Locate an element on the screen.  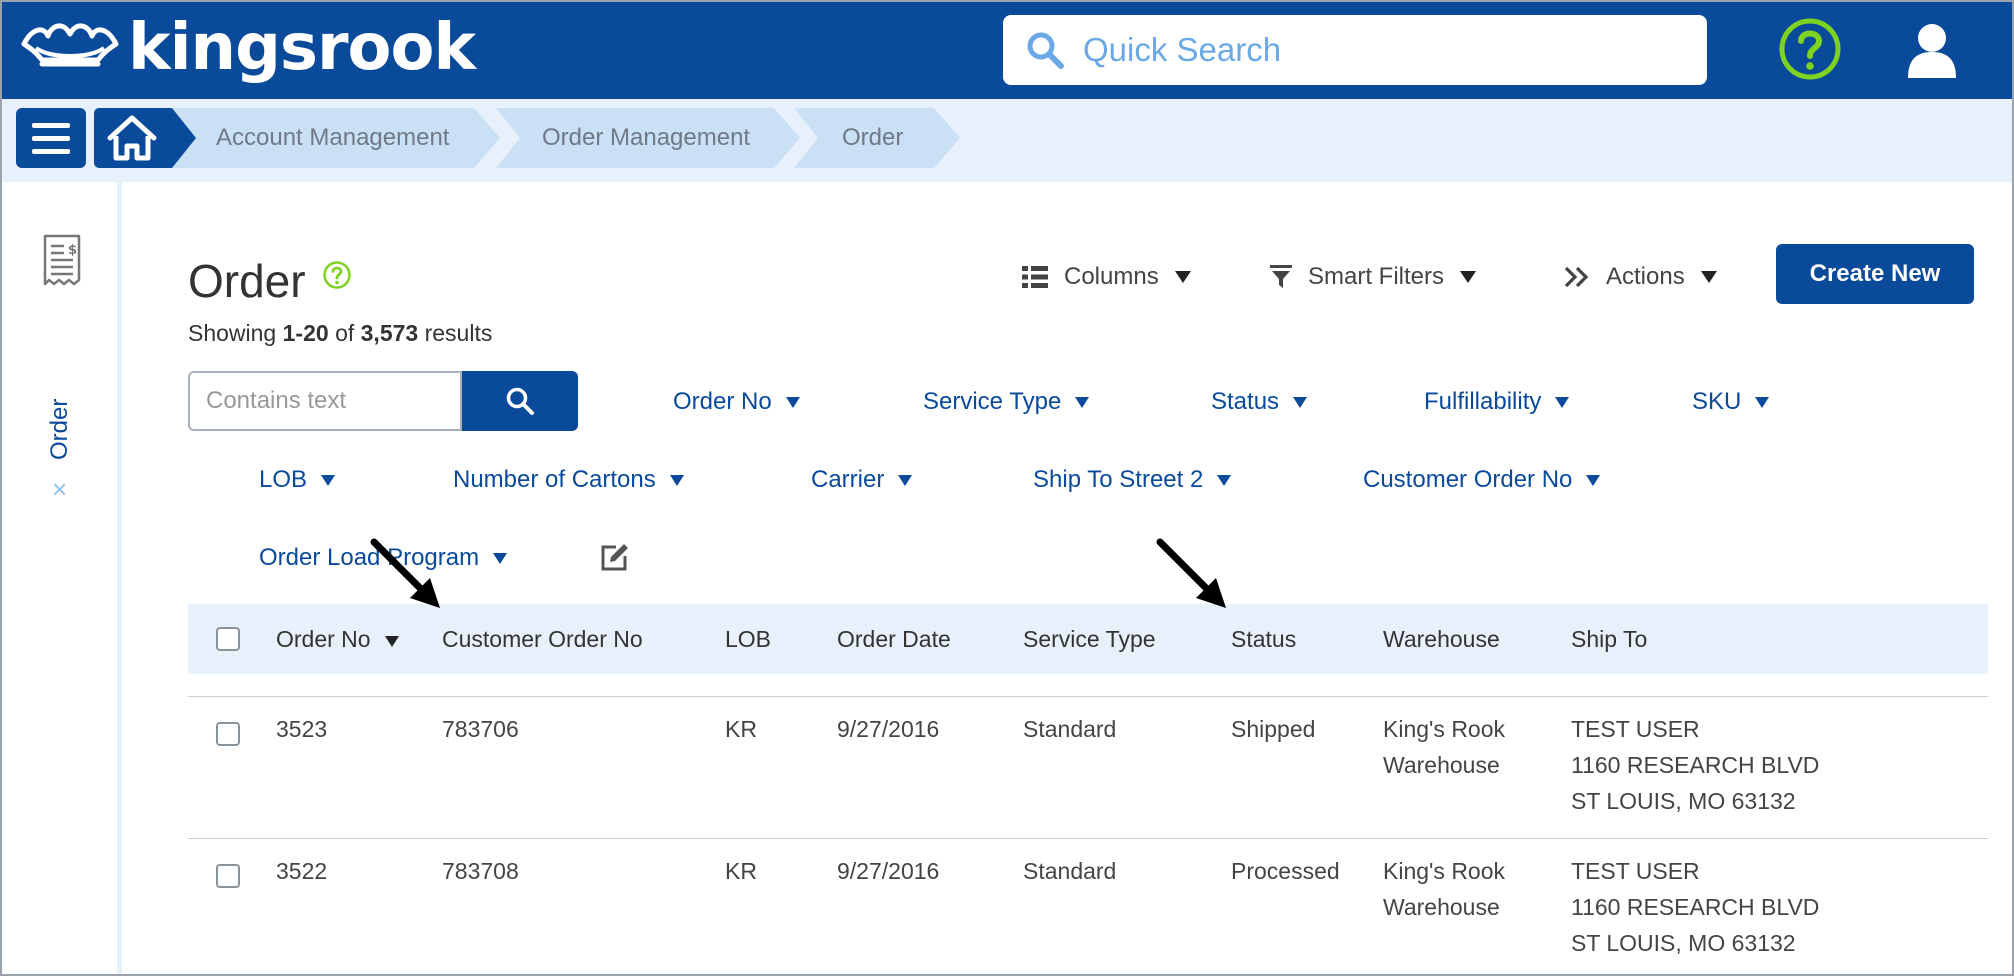
close-icon: × is located at coordinates (59, 489).